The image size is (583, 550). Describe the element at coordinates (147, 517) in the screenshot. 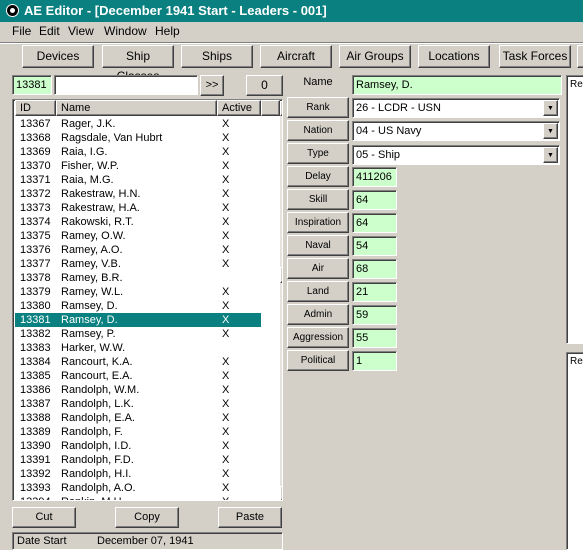

I see `copy-button: Copy` at that location.